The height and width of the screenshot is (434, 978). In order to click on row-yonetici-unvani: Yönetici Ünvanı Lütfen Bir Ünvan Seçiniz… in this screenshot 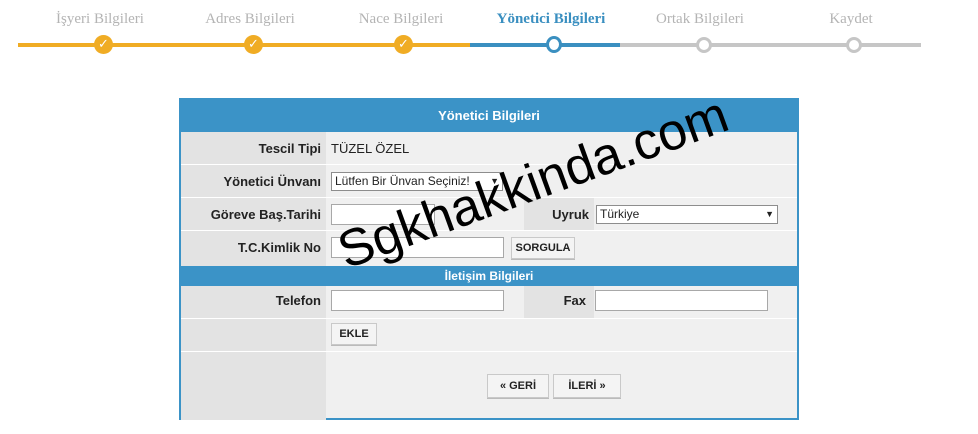, I will do `click(489, 181)`.